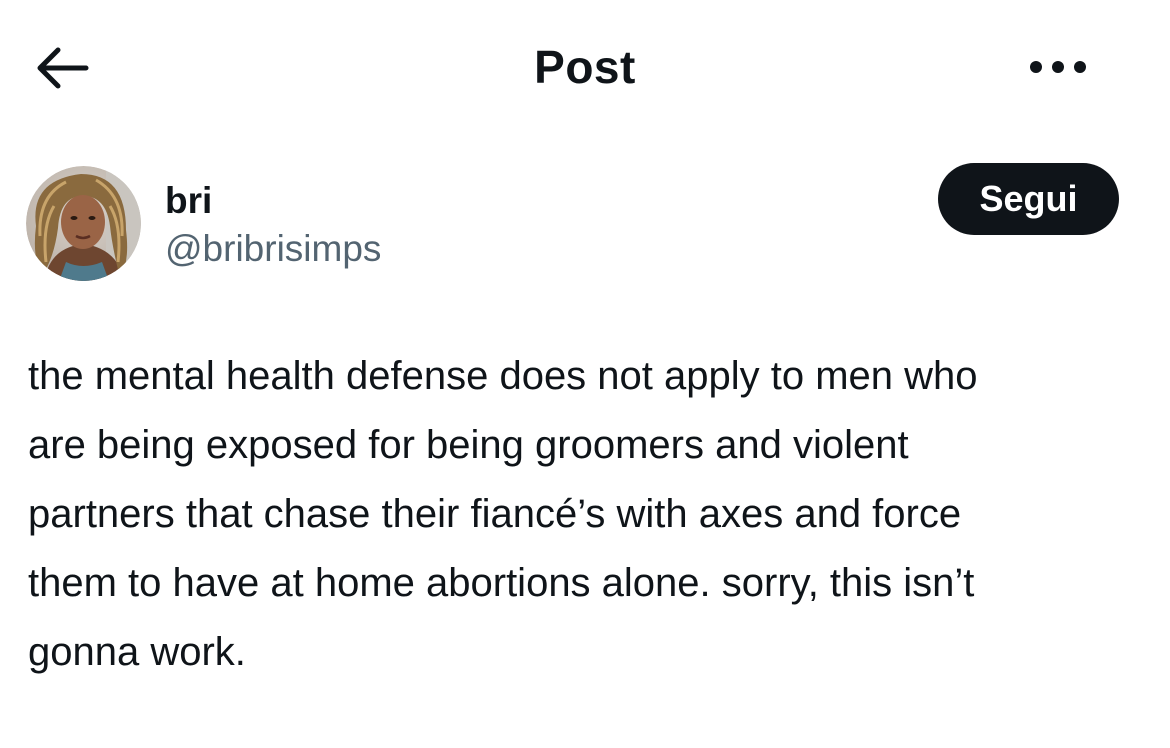 The image size is (1170, 748). I want to click on avatar, so click(83, 223).